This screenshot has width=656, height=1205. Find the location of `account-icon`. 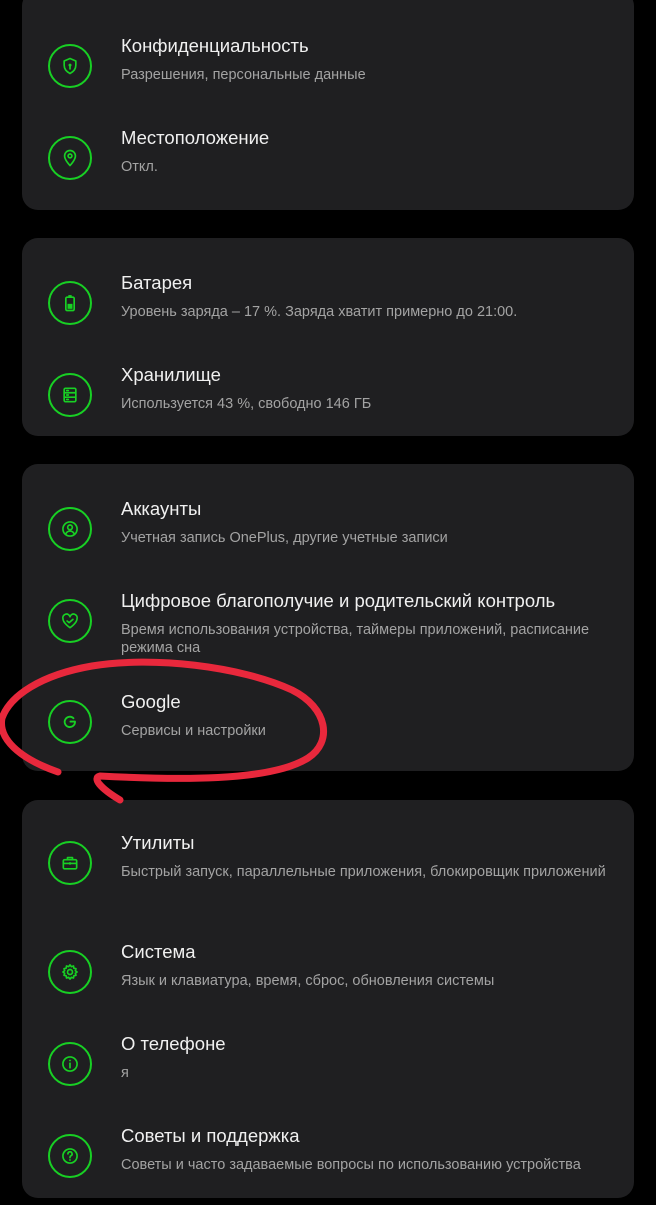

account-icon is located at coordinates (70, 529).